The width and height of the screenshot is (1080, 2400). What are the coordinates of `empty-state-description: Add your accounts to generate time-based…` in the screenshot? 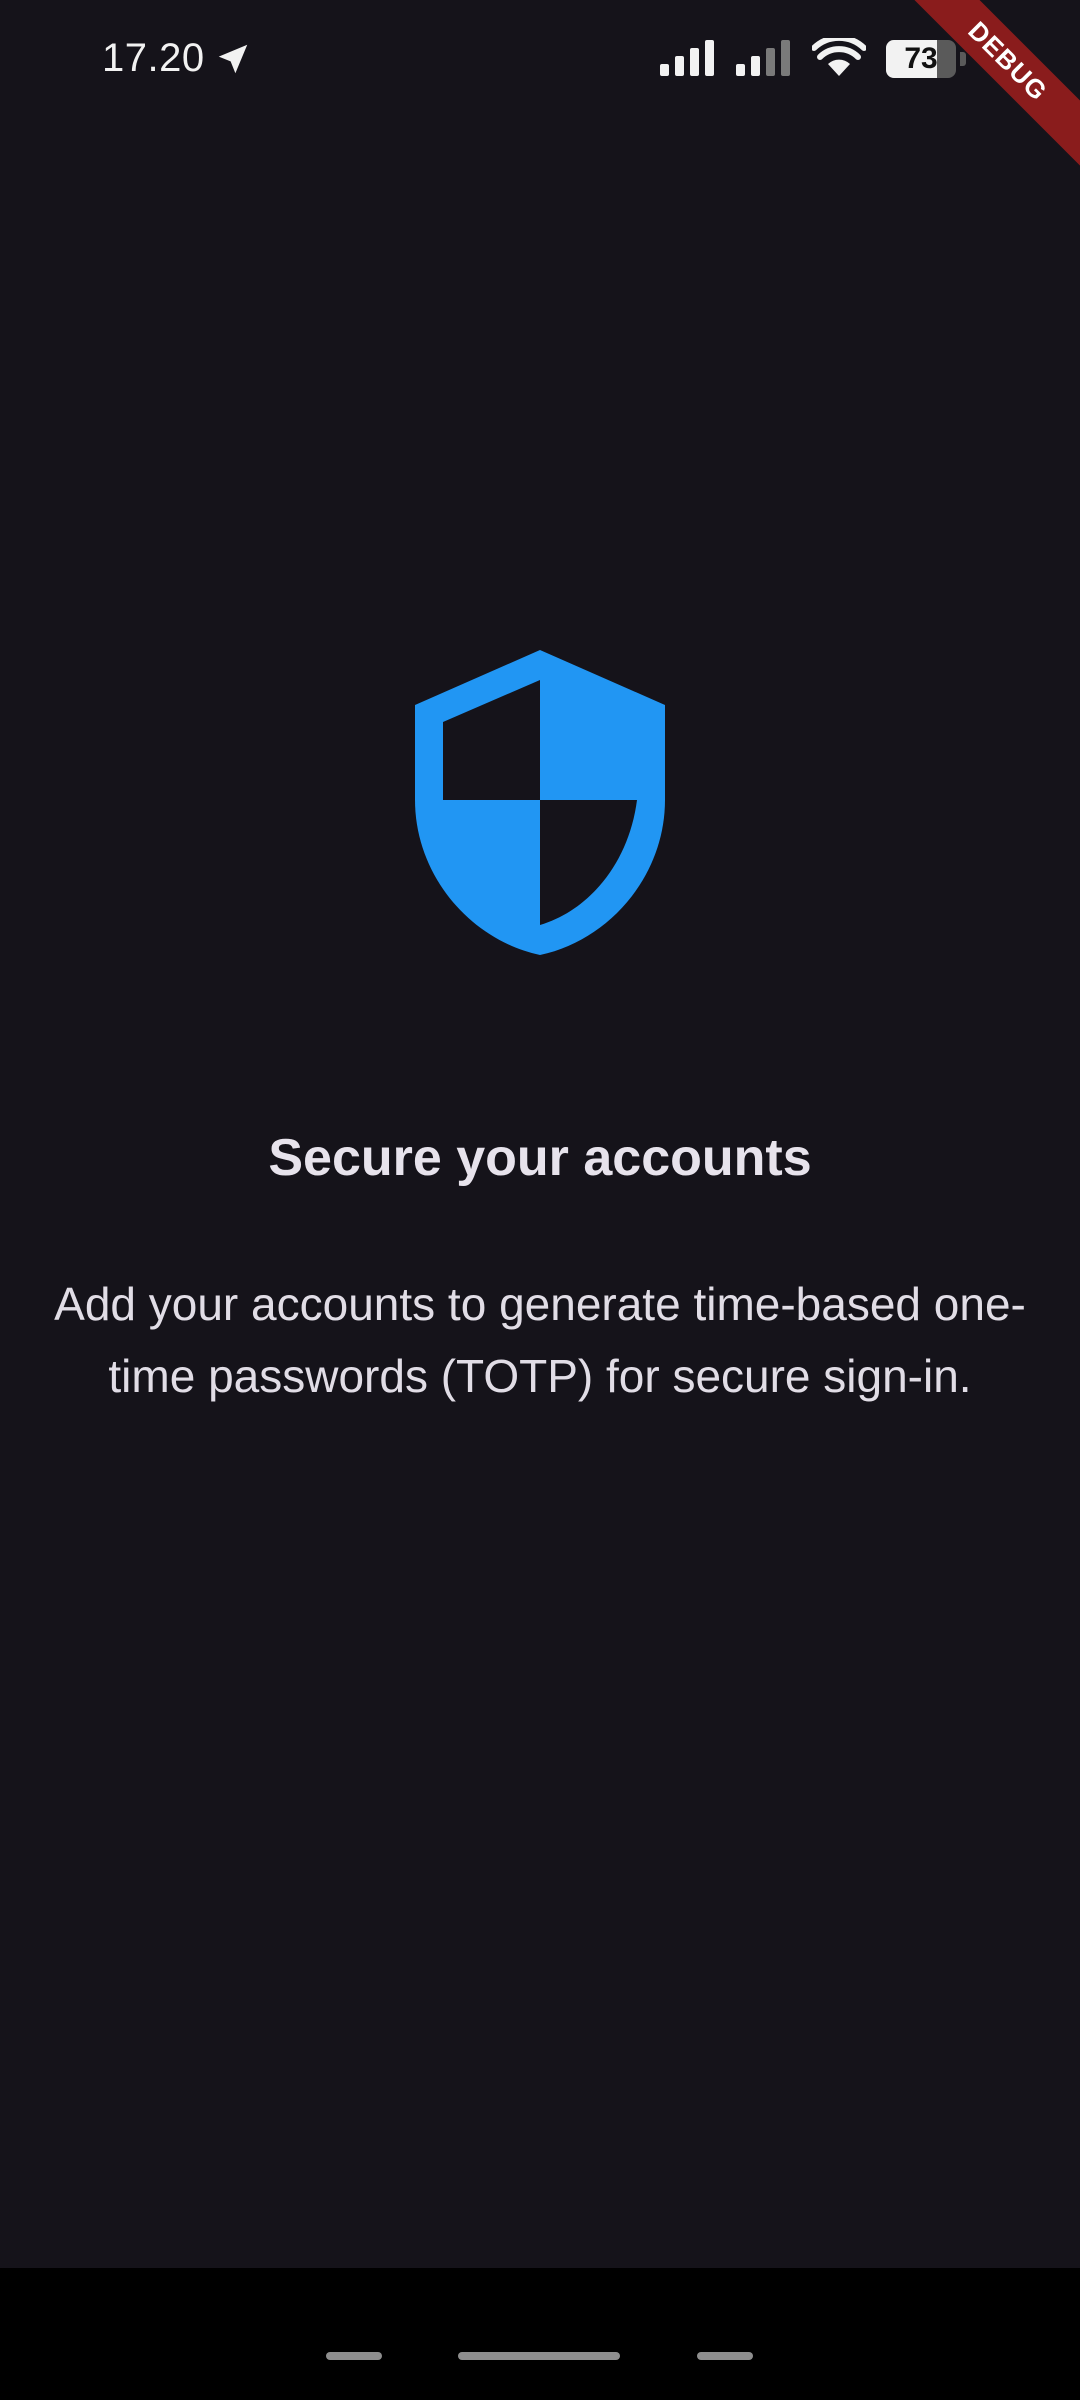 It's located at (540, 1340).